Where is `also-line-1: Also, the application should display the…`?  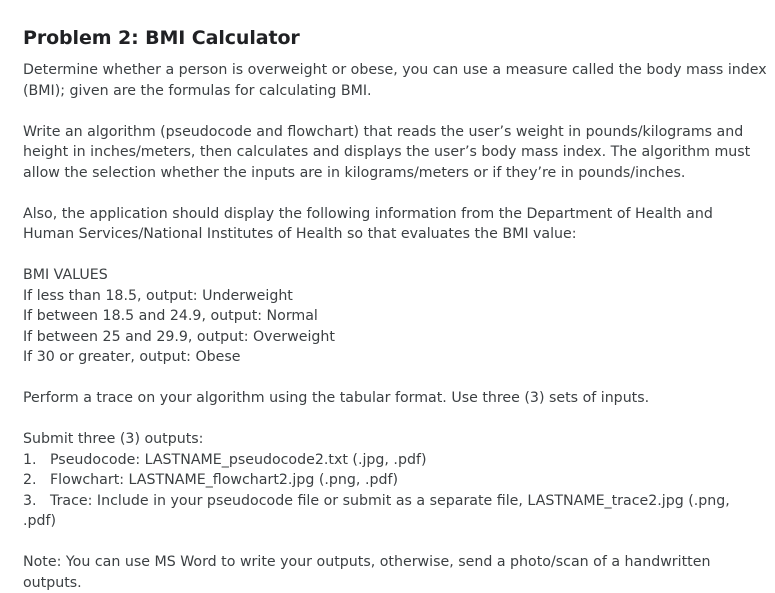 also-line-1: Also, the application should display the… is located at coordinates (395, 214).